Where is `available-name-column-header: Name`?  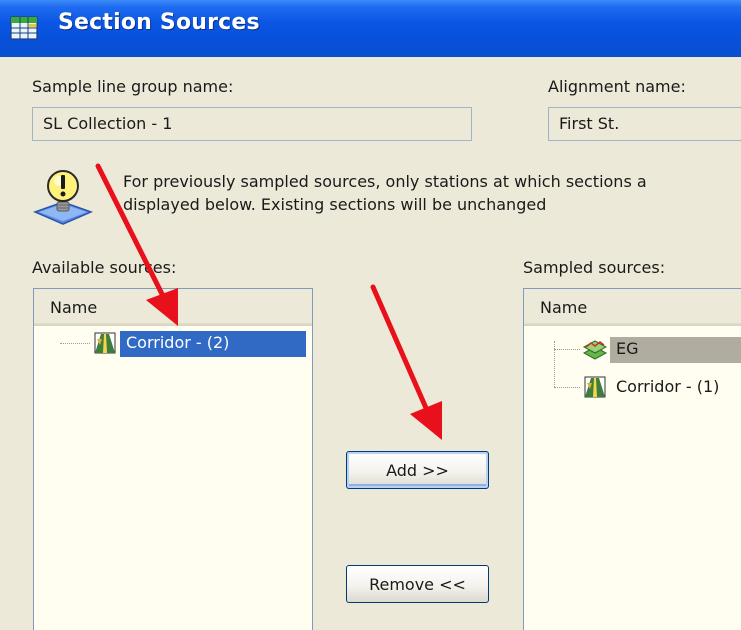 available-name-column-header: Name is located at coordinates (173, 307).